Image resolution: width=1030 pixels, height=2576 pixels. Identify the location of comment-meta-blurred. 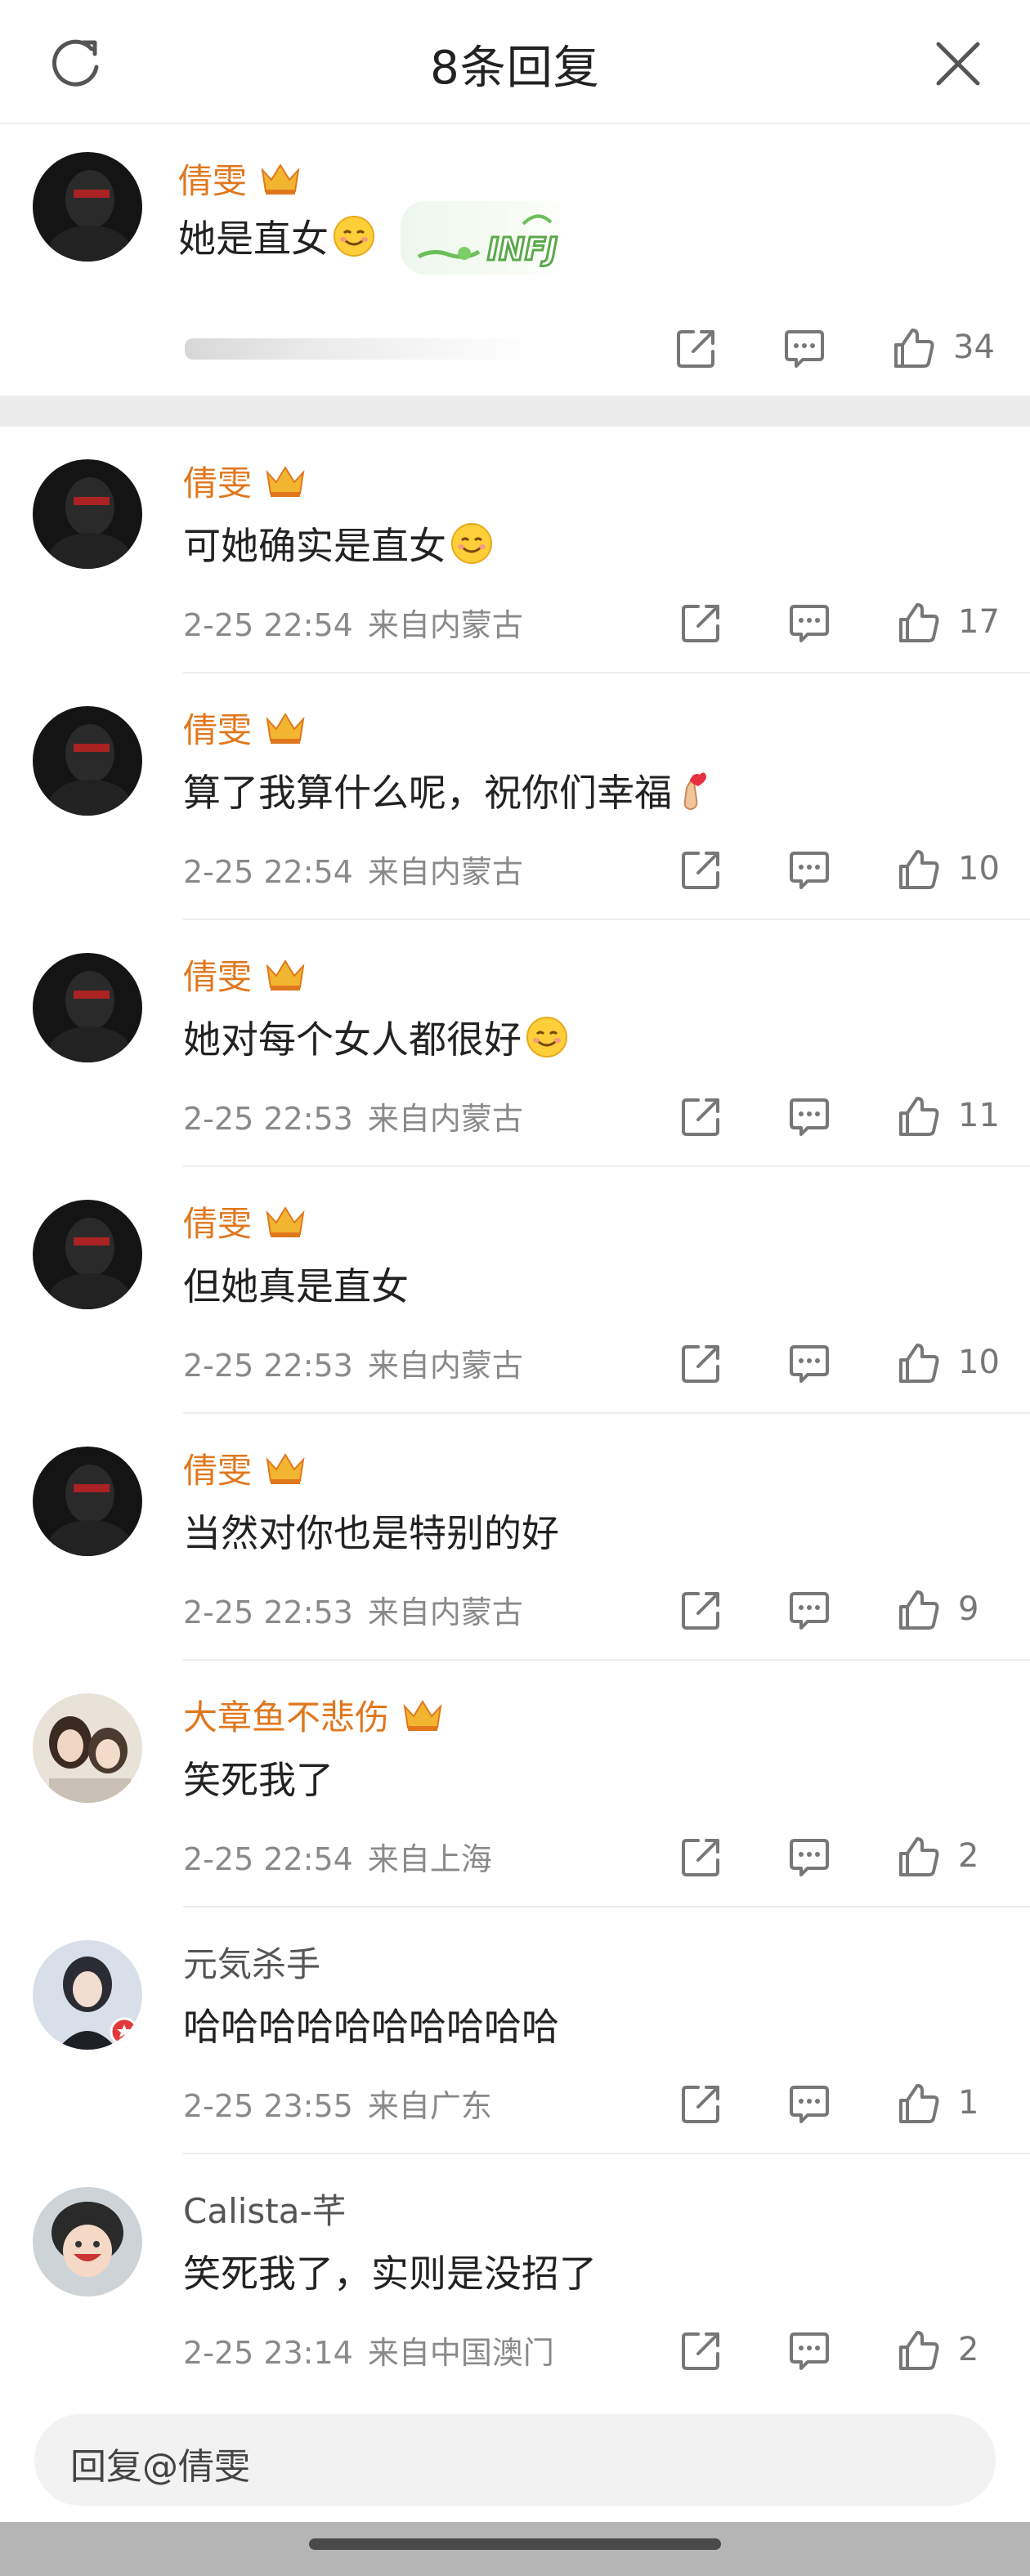
(360, 349).